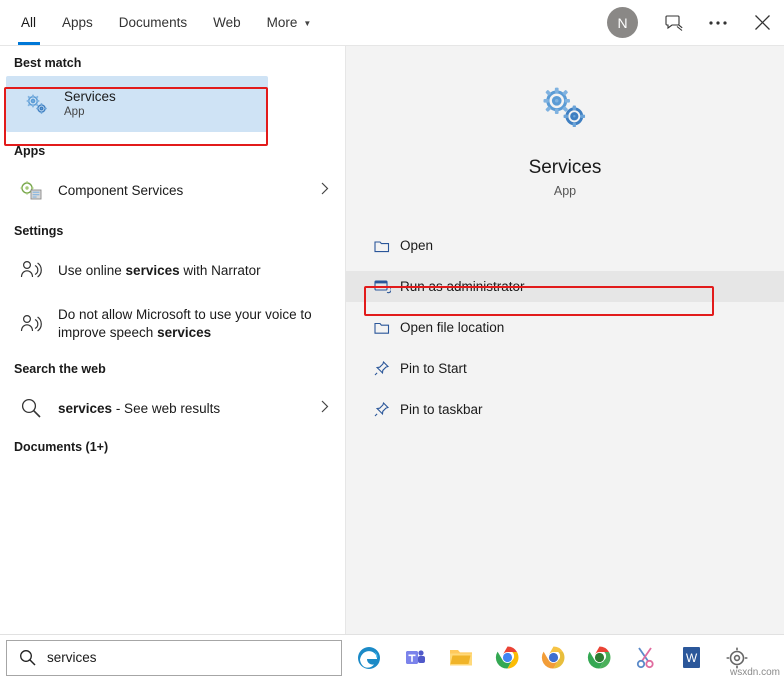 The image size is (784, 680). I want to click on teams-icon, so click(415, 658).